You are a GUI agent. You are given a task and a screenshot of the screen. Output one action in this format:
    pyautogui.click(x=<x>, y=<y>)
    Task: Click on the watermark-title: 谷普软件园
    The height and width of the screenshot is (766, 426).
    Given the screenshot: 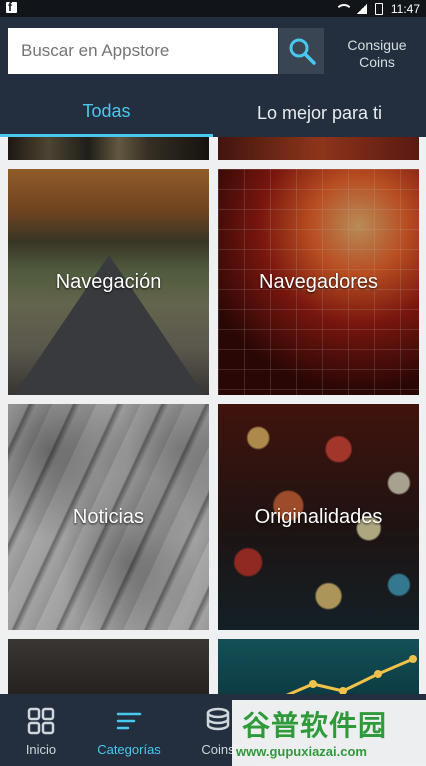 What is the action you would take?
    pyautogui.click(x=315, y=725)
    